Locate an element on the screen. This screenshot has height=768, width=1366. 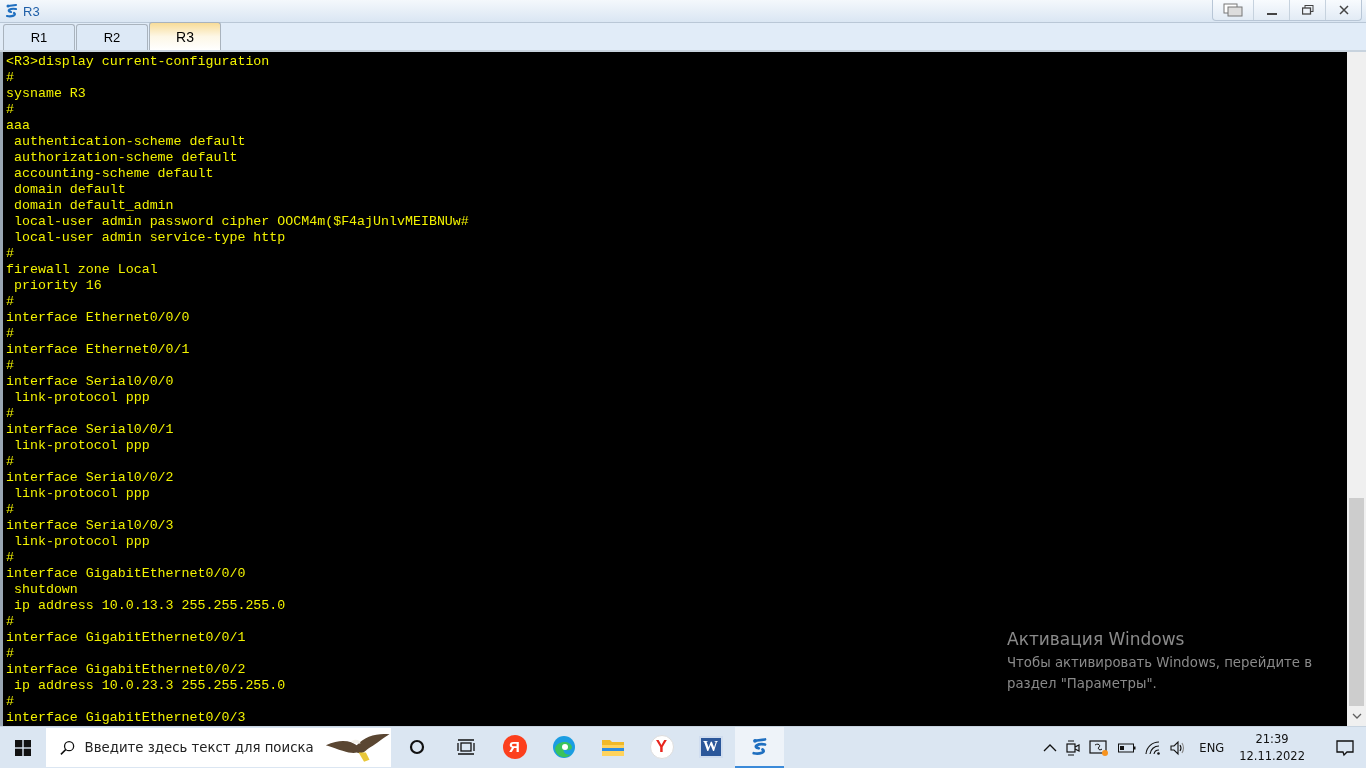
device-tab: R3 is located at coordinates (185, 36).